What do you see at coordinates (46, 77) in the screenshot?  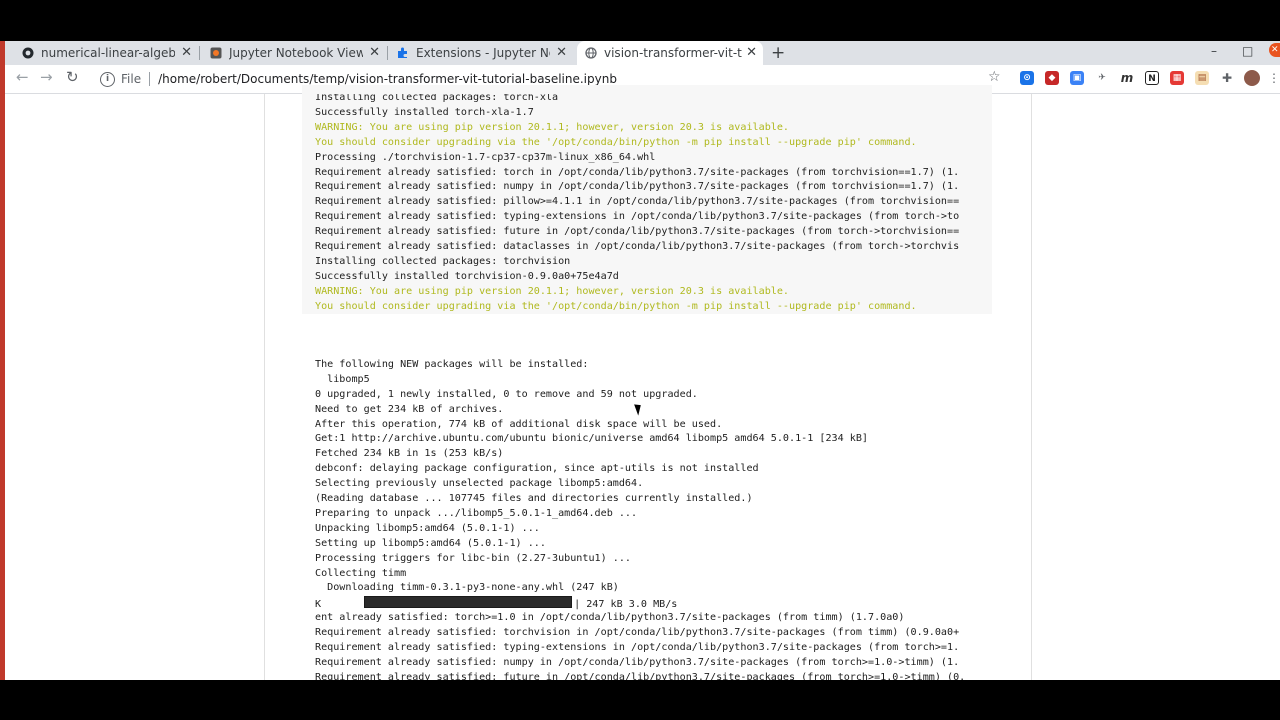 I see `forward-icon: →` at bounding box center [46, 77].